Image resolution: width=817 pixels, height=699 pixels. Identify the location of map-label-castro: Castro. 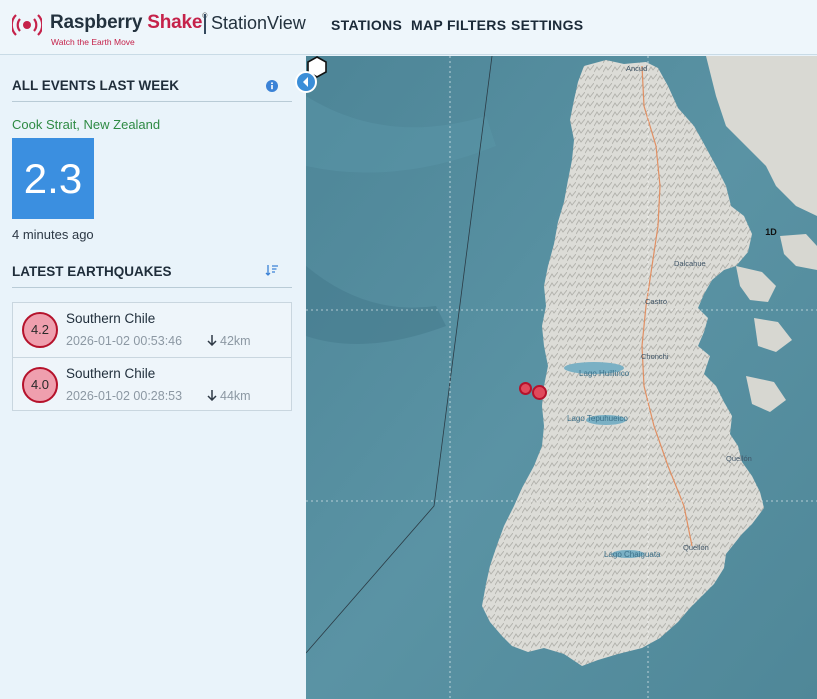
(656, 301).